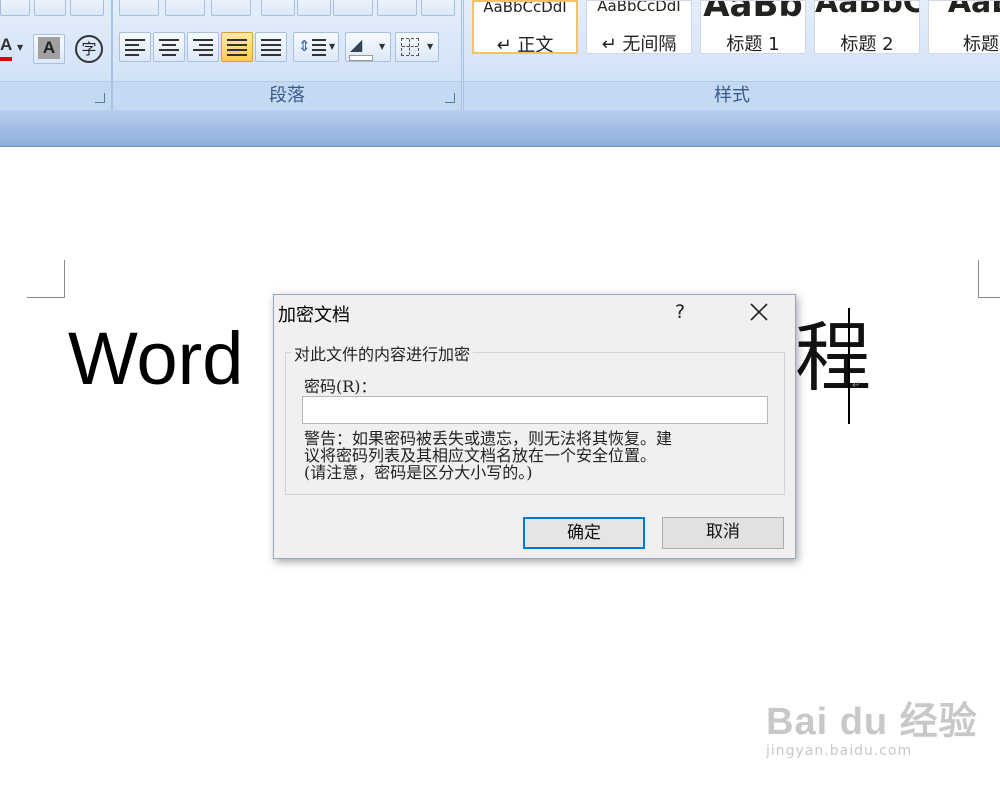 This screenshot has width=1000, height=800. What do you see at coordinates (319, 49) in the screenshot?
I see `line-spacing-lines-icon` at bounding box center [319, 49].